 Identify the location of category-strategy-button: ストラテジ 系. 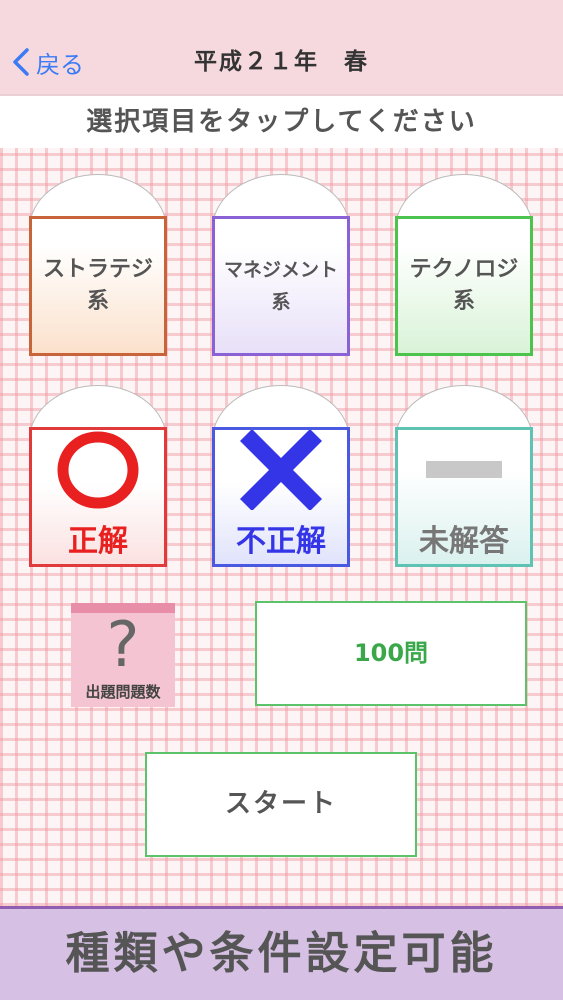
(98, 269).